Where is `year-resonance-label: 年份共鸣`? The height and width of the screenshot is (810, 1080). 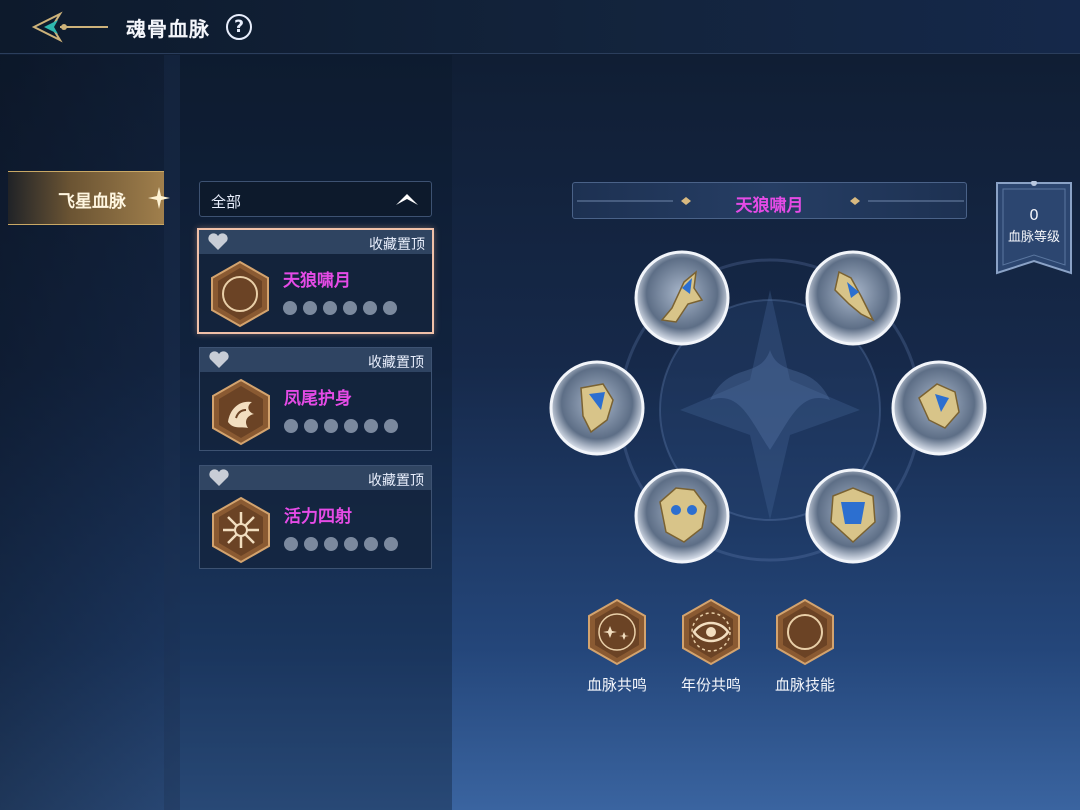 year-resonance-label: 年份共鸣 is located at coordinates (710, 685).